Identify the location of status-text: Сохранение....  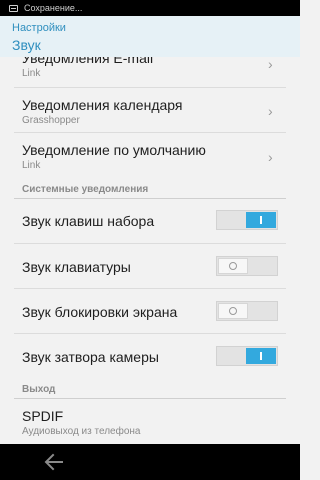
(53, 8).